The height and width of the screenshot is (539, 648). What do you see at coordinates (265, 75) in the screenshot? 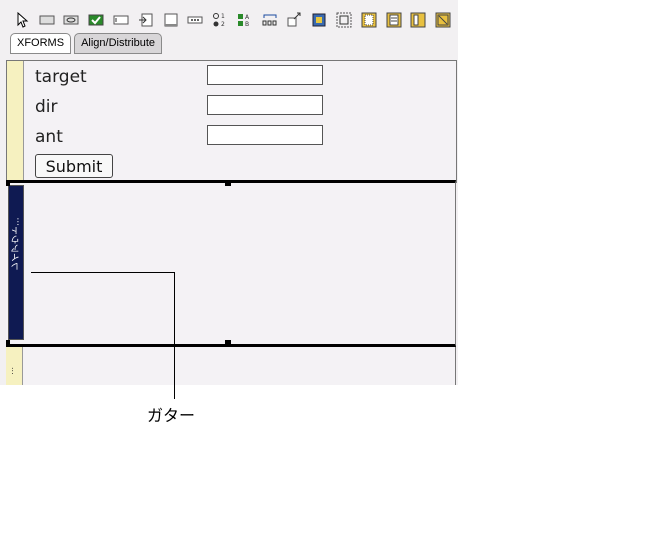
I see `target-input` at bounding box center [265, 75].